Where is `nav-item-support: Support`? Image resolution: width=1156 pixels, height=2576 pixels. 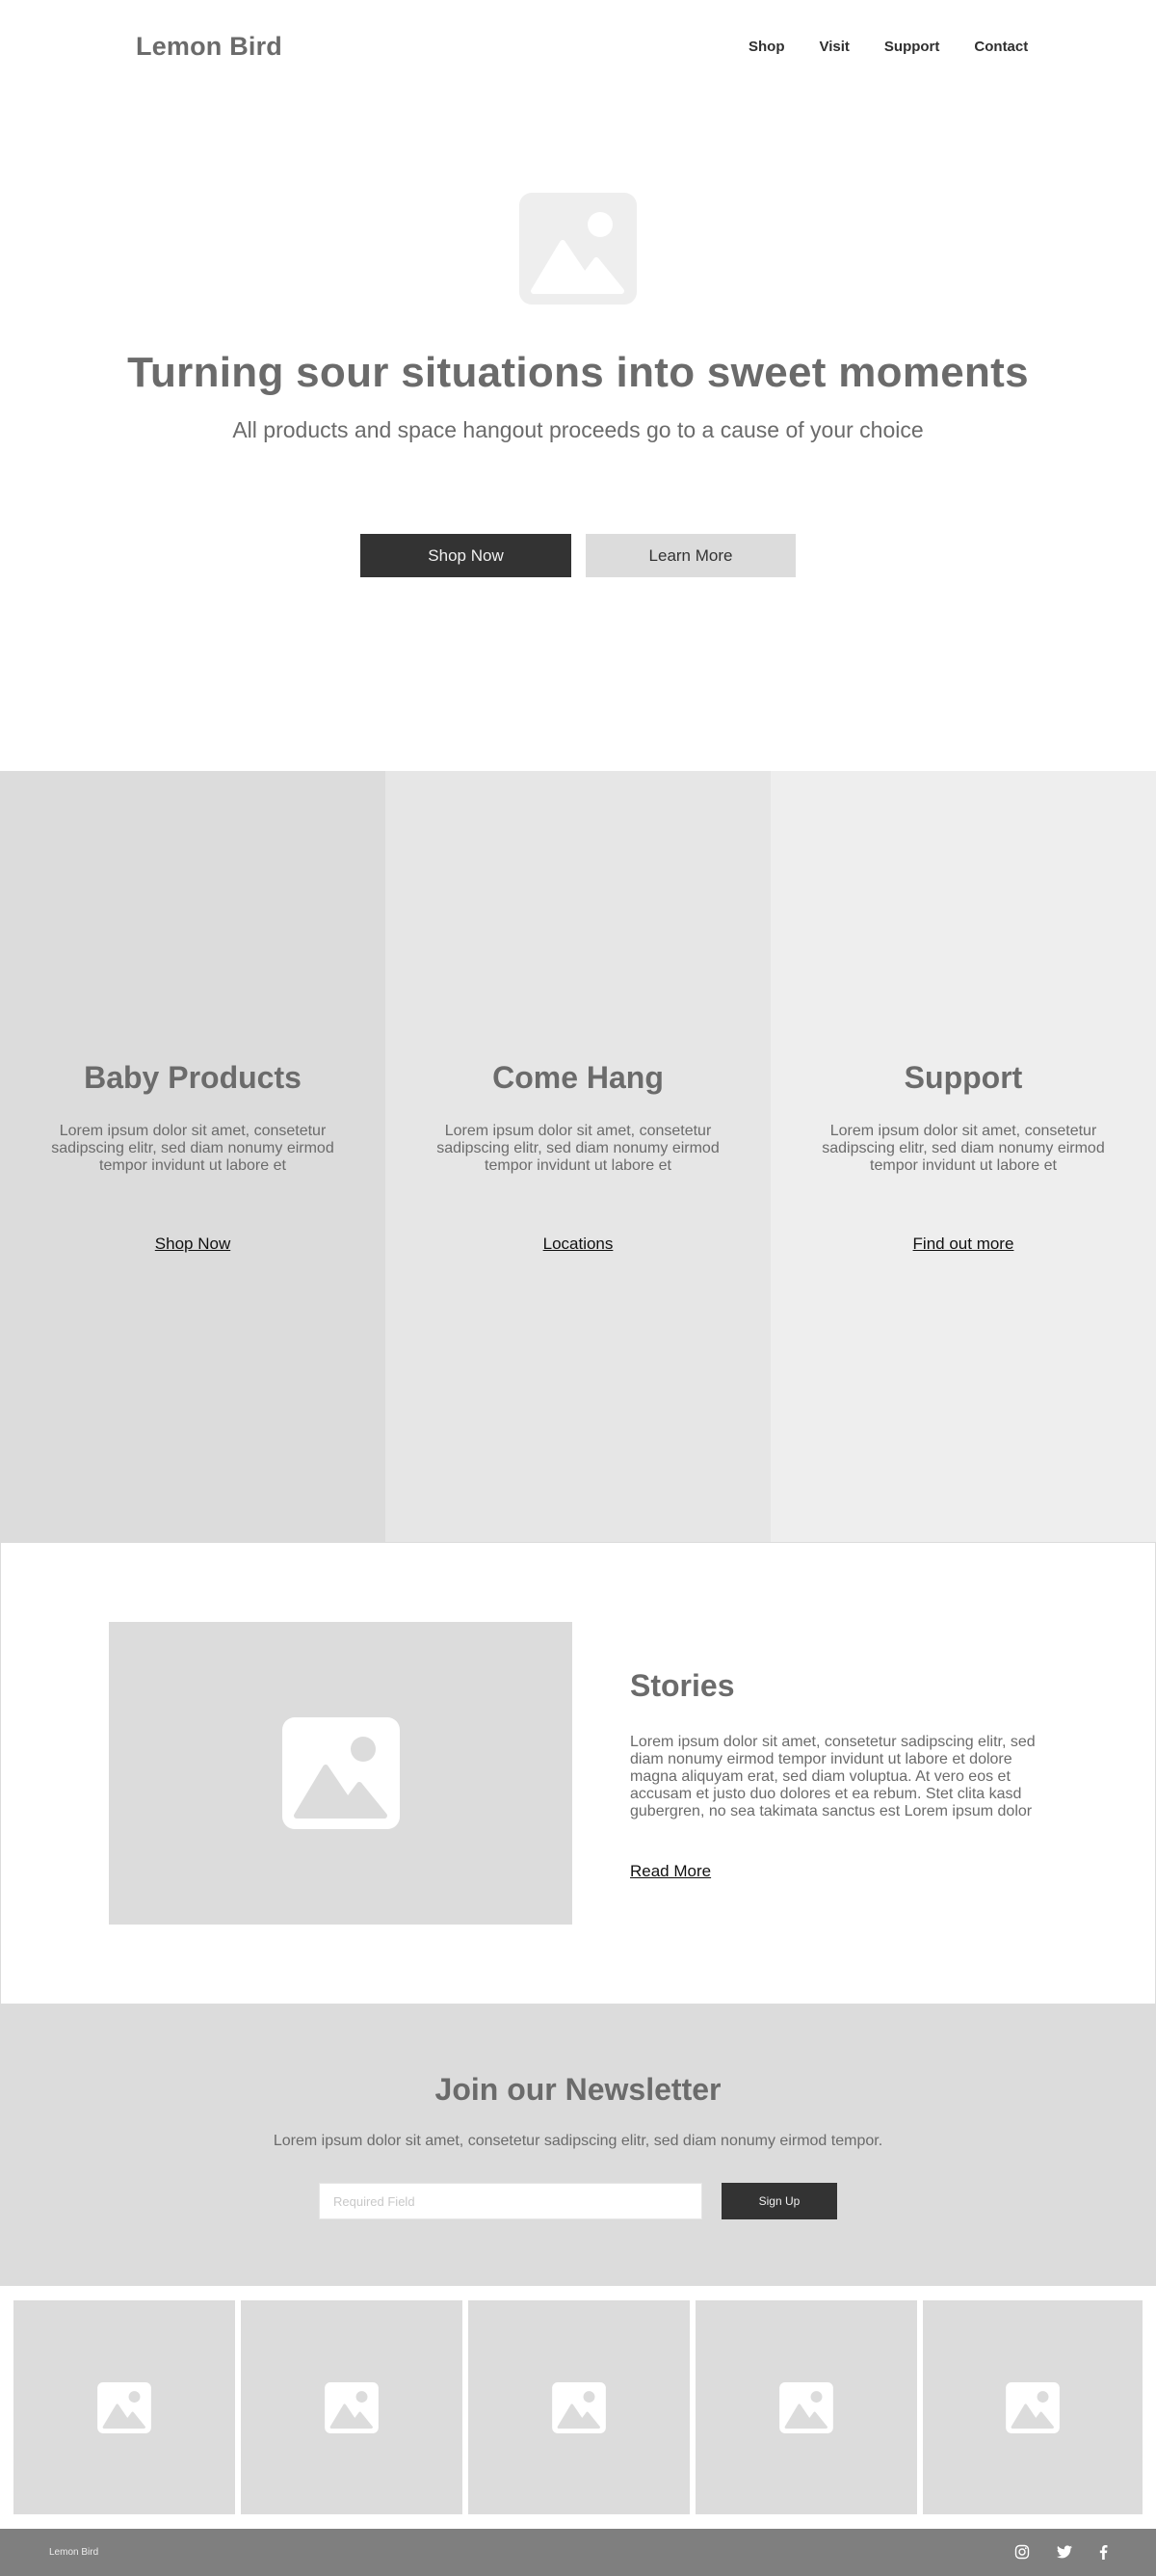
nav-item-support: Support is located at coordinates (912, 47).